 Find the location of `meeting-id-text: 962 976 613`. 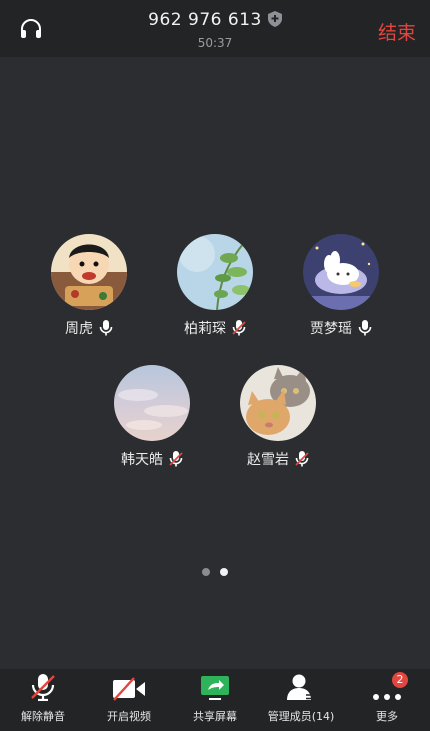

meeting-id-text: 962 976 613 is located at coordinates (205, 20).